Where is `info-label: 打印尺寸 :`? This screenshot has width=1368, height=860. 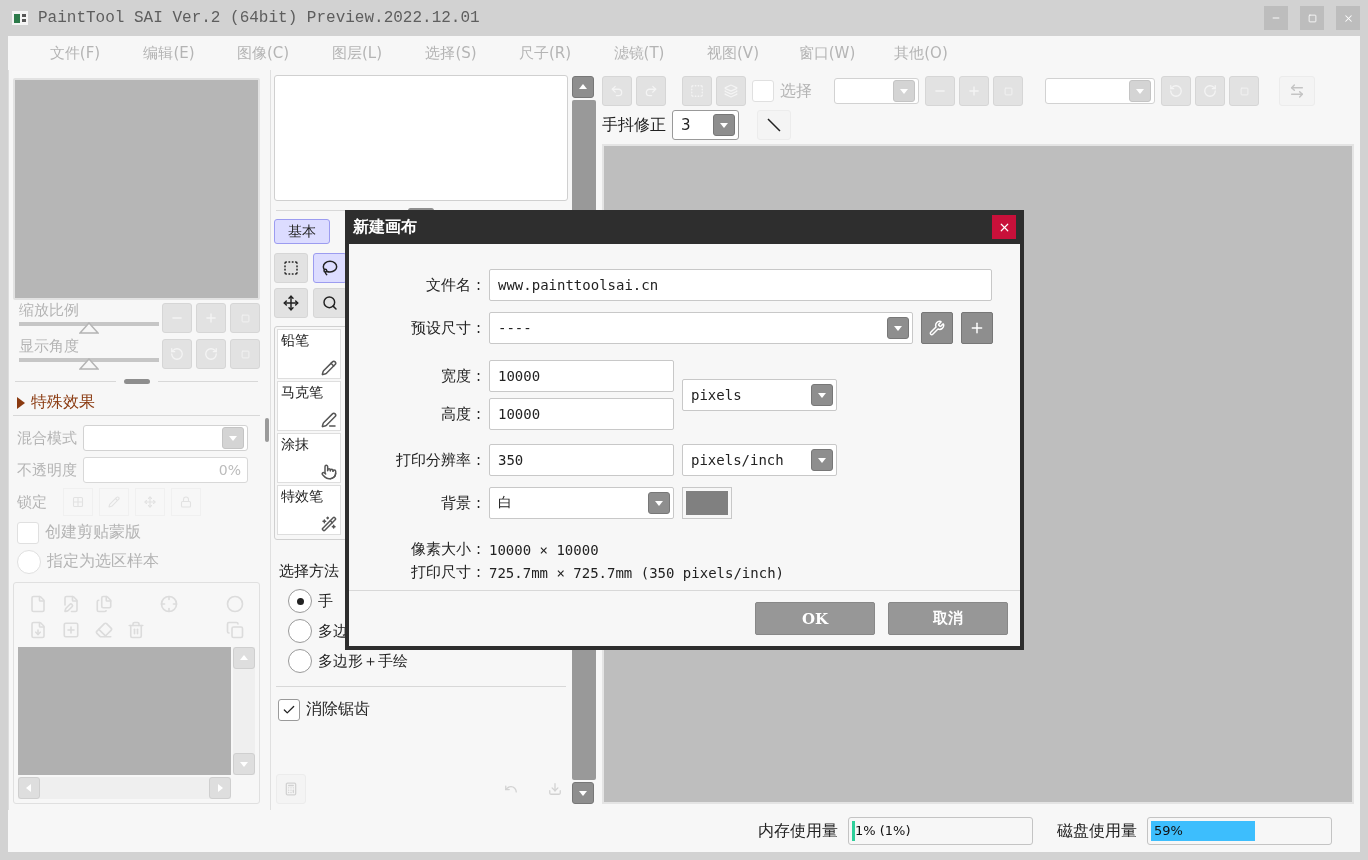
info-label: 打印尺寸 : is located at coordinates (445, 572).